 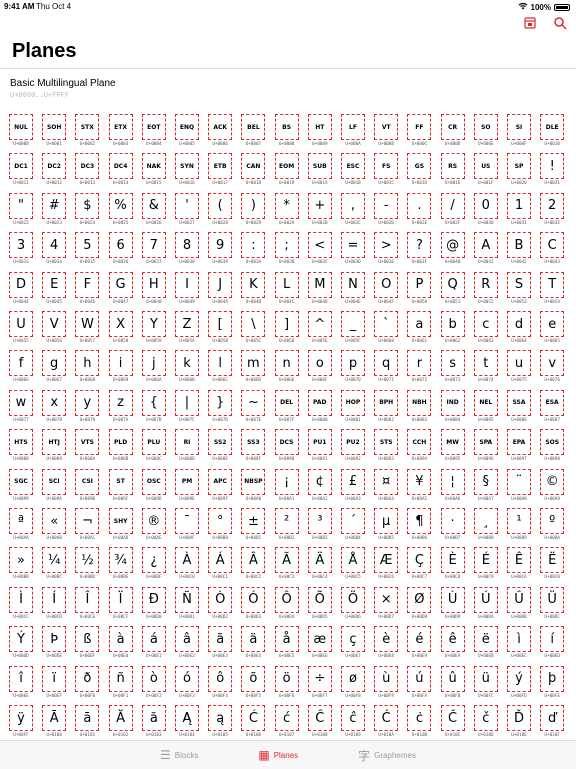 I want to click on glyph-cell: a U+0061, so click(x=422, y=330).